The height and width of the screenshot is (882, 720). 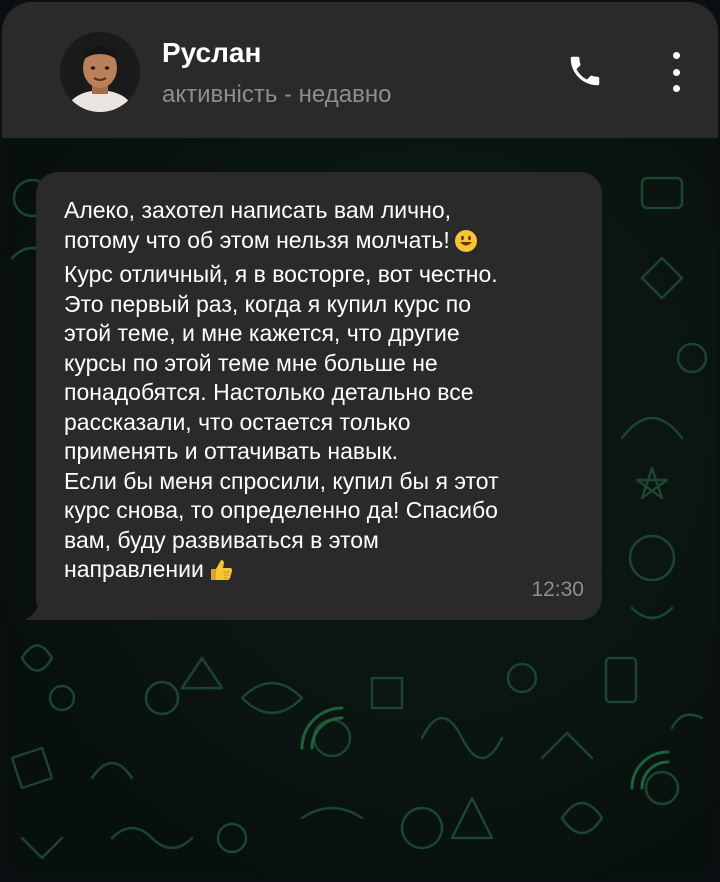 What do you see at coordinates (466, 245) in the screenshot?
I see `smiley-face-icon` at bounding box center [466, 245].